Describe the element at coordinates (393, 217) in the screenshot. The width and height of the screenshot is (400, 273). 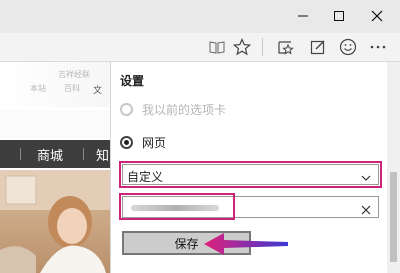
I see `scrollbar-thumb` at that location.